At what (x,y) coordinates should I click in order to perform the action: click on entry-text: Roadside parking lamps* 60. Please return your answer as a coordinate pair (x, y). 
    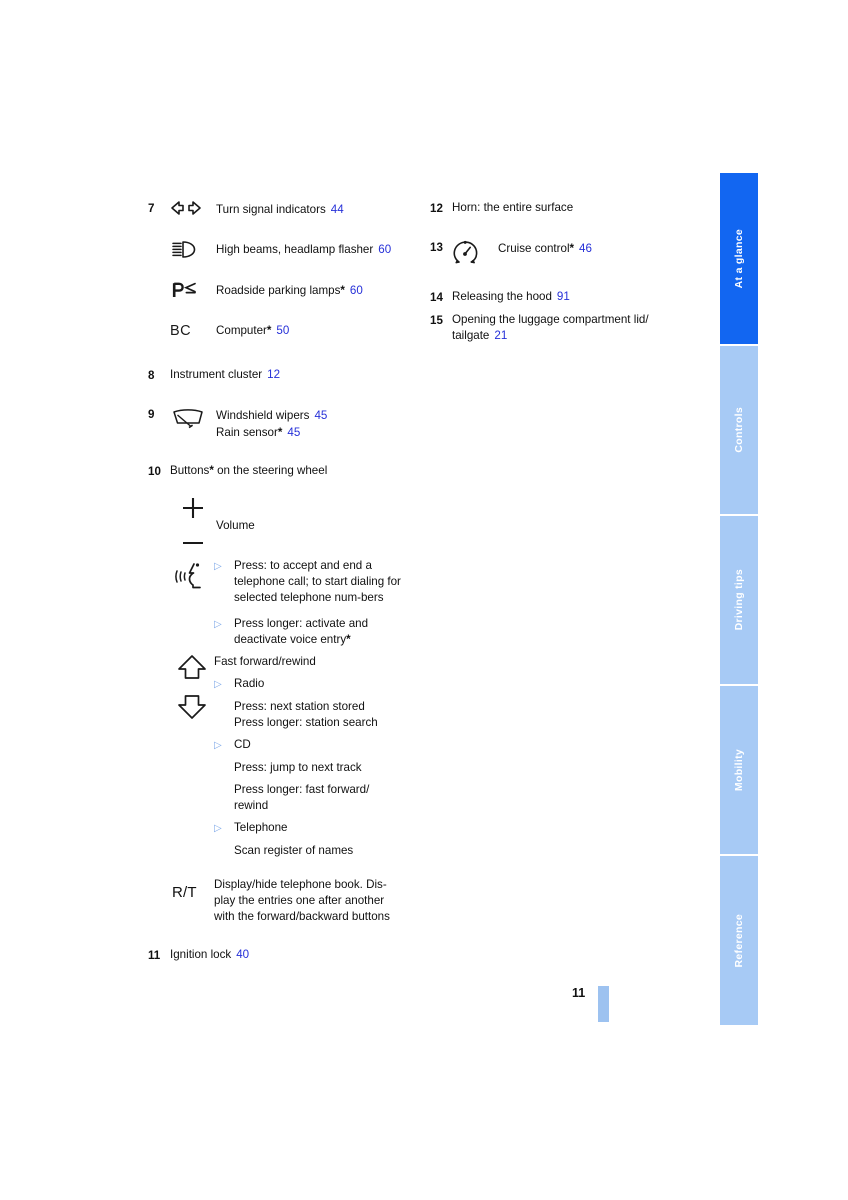
    Looking at the image, I should click on (316, 290).